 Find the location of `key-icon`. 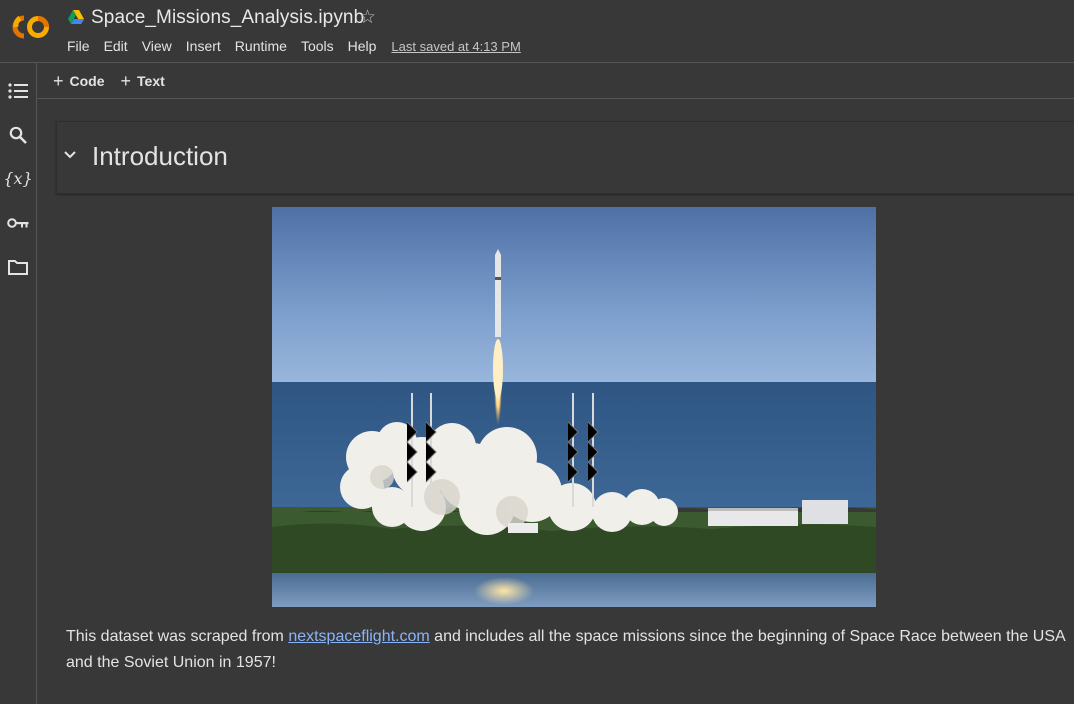

key-icon is located at coordinates (18, 223).